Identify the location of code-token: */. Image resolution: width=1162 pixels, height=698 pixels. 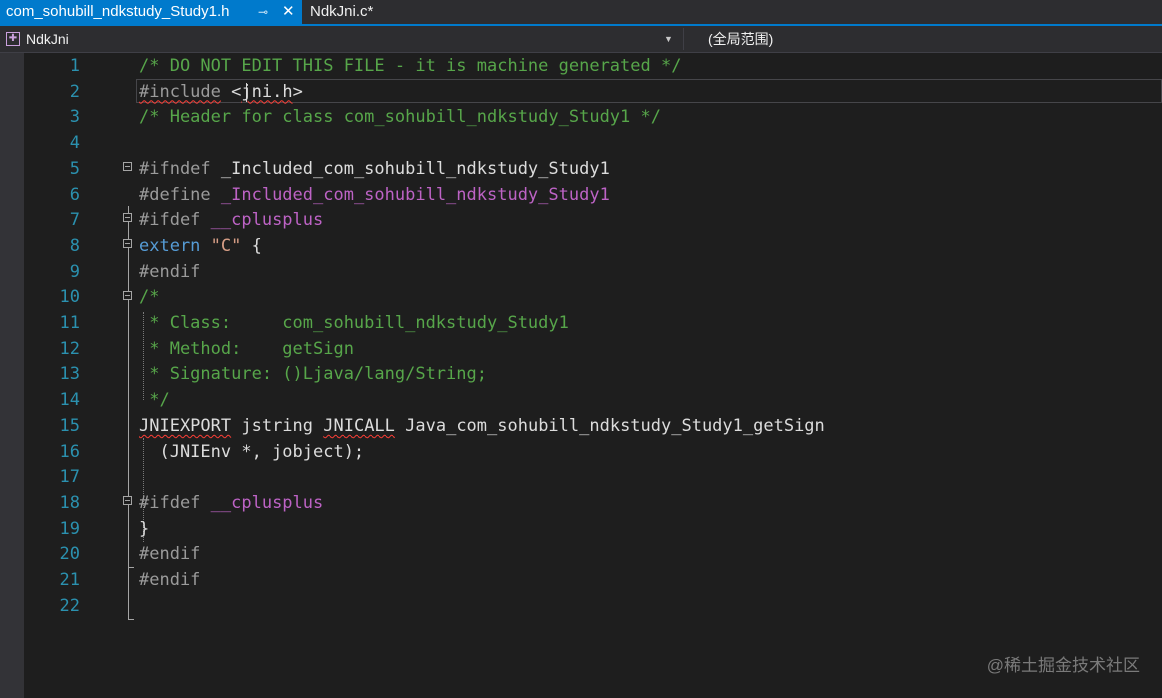
(154, 400).